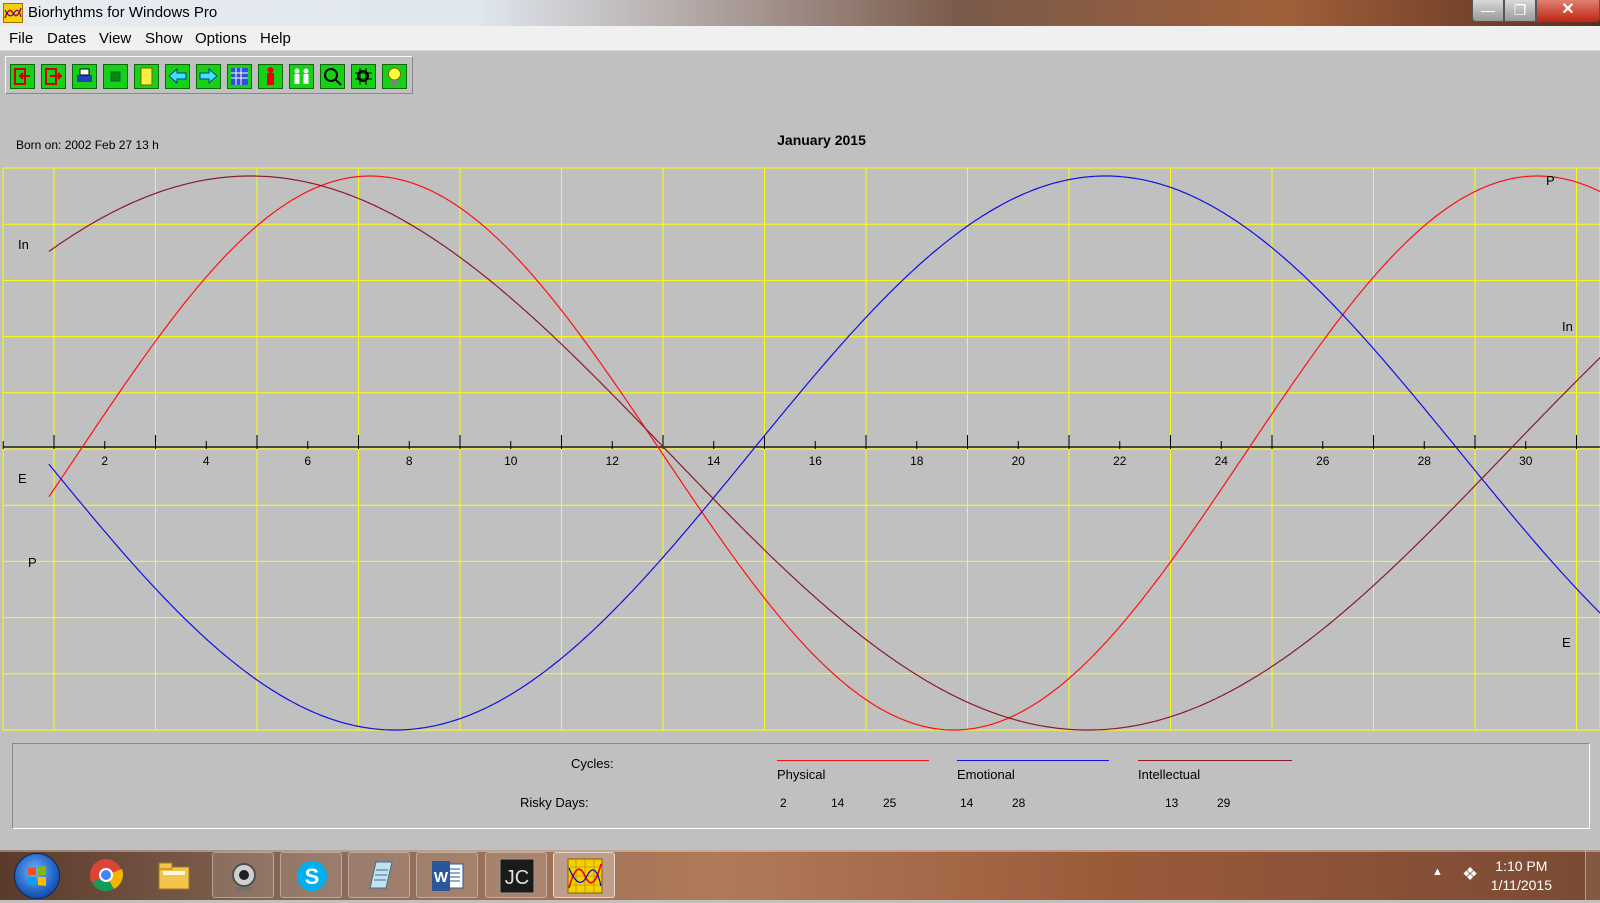 This screenshot has width=1600, height=903. What do you see at coordinates (84, 76) in the screenshot?
I see `print-icon` at bounding box center [84, 76].